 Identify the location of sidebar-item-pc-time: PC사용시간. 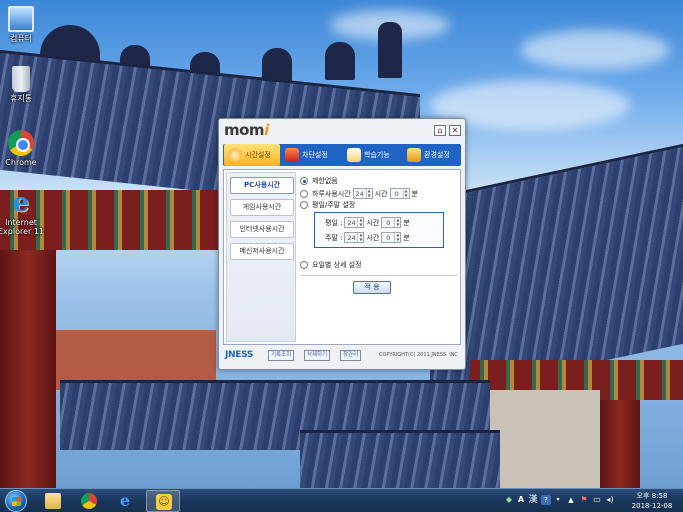
(262, 185).